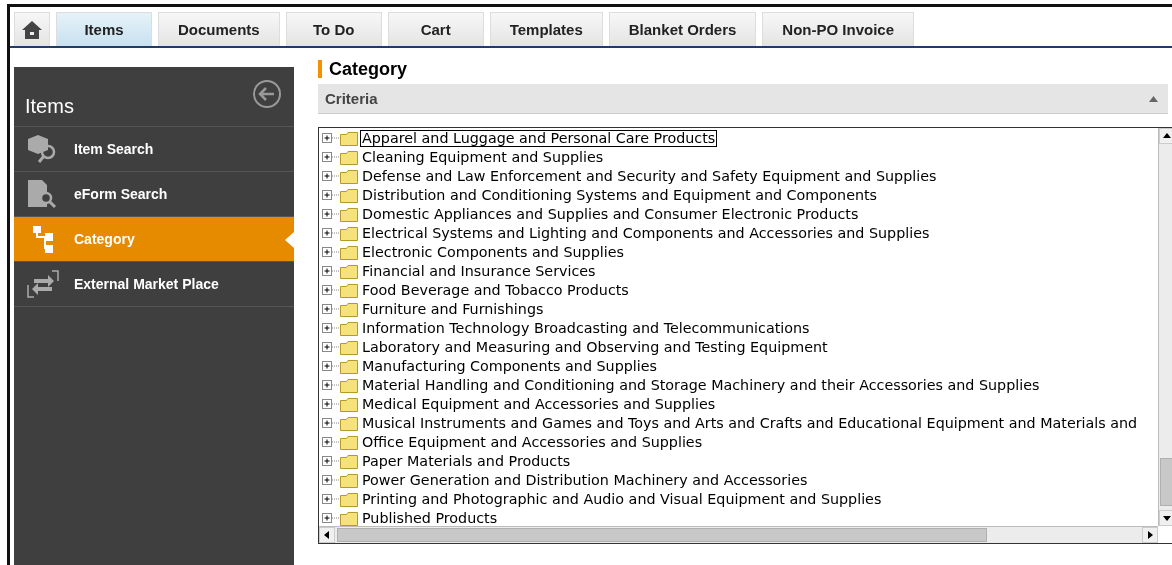 Image resolution: width=1172 pixels, height=565 pixels. What do you see at coordinates (483, 157) in the screenshot?
I see `tree-item: Cleaning Equipment and Supplies` at bounding box center [483, 157].